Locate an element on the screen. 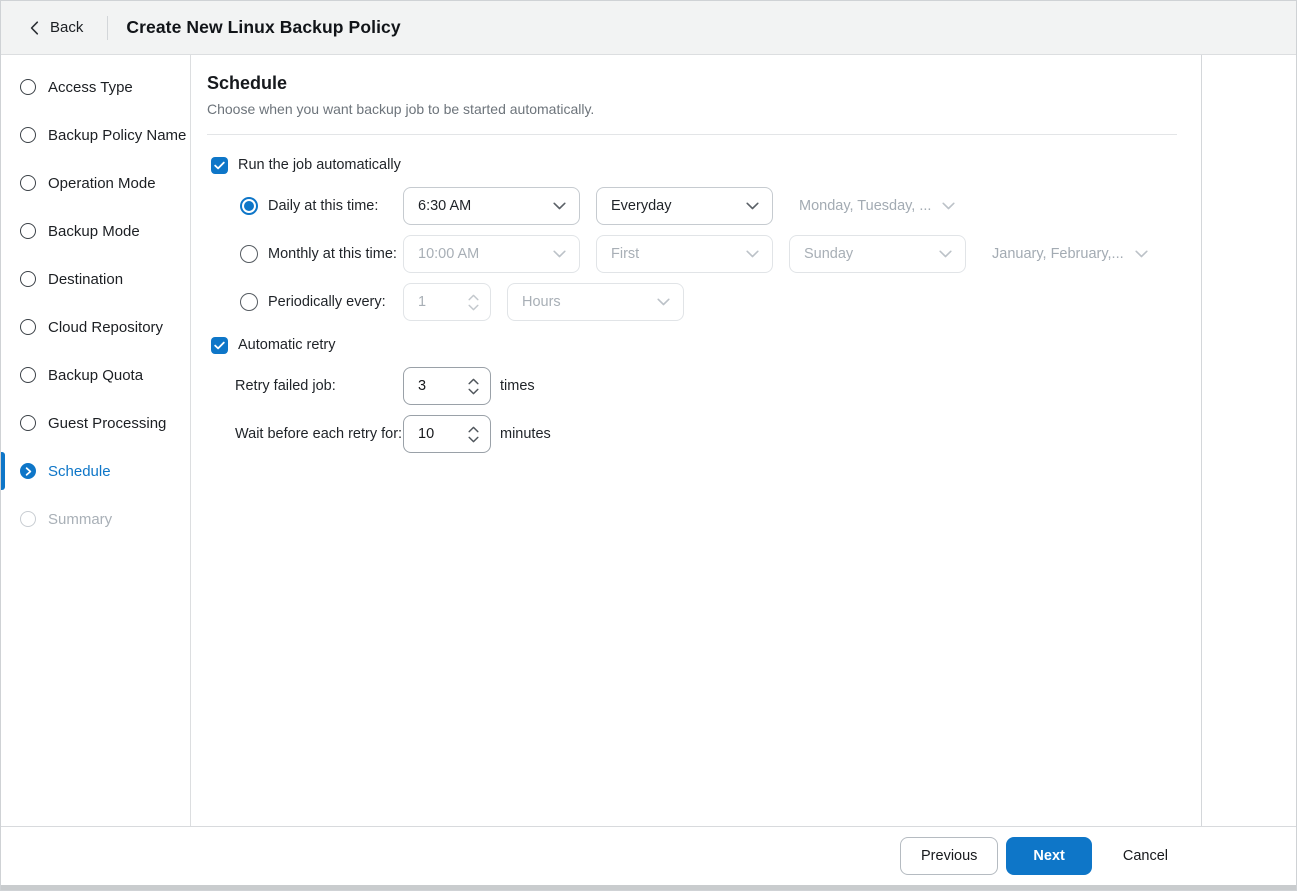 The height and width of the screenshot is (891, 1297). periodically-radio is located at coordinates (249, 302).